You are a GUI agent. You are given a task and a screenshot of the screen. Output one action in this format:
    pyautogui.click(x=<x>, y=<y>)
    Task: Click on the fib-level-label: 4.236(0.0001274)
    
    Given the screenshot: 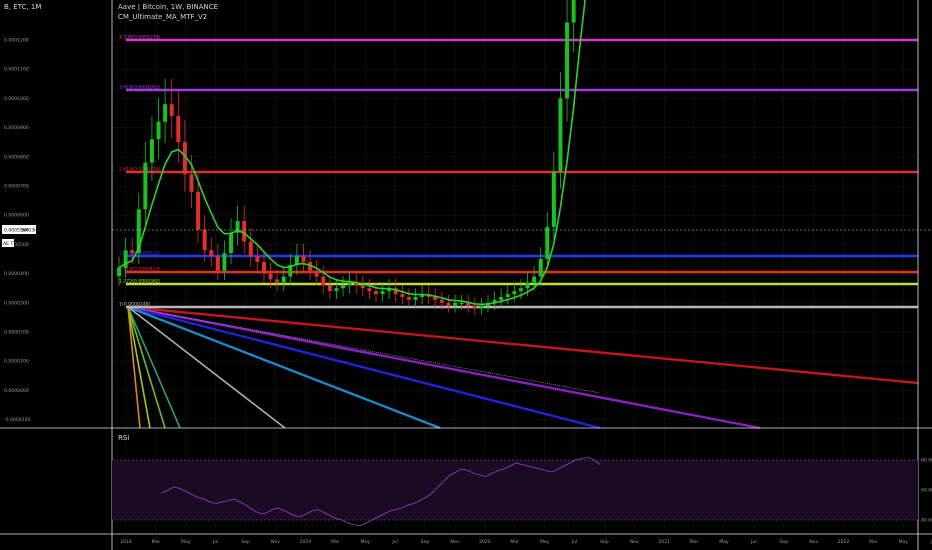 What is the action you would take?
    pyautogui.click(x=140, y=38)
    